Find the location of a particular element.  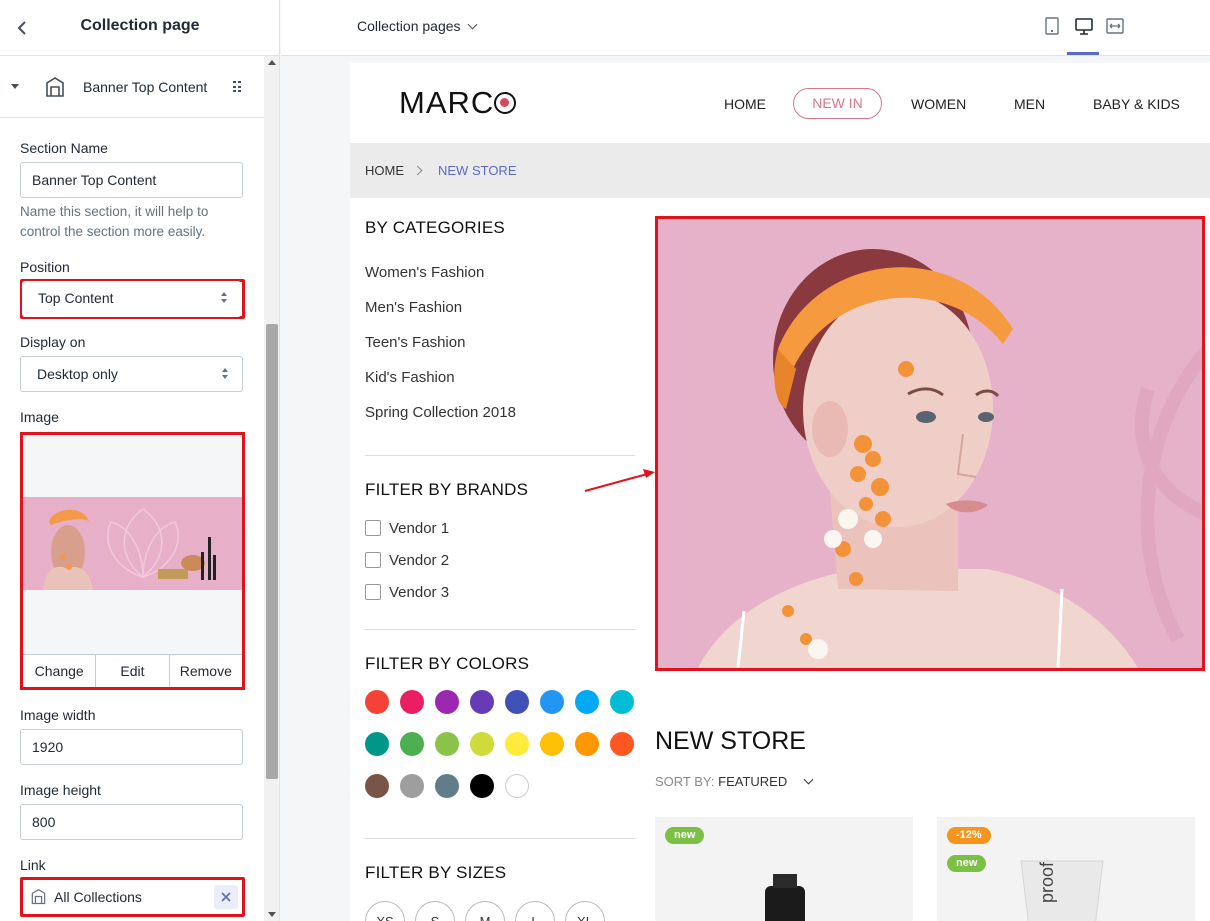

full-width-view-button is located at coordinates (1115, 27).